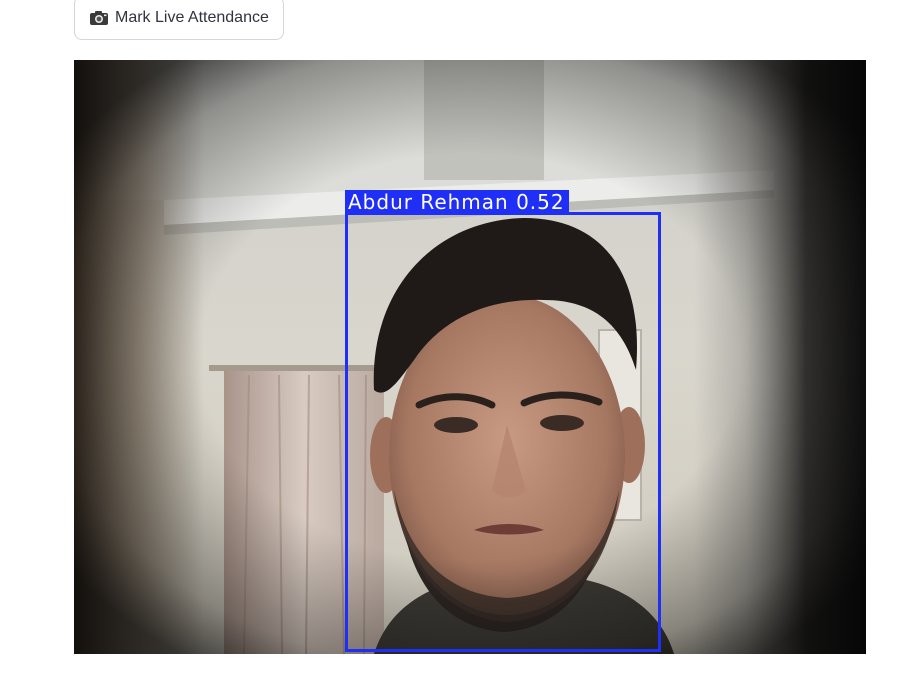  I want to click on mark-live-attendance-button: Mark Live Attendance, so click(179, 20).